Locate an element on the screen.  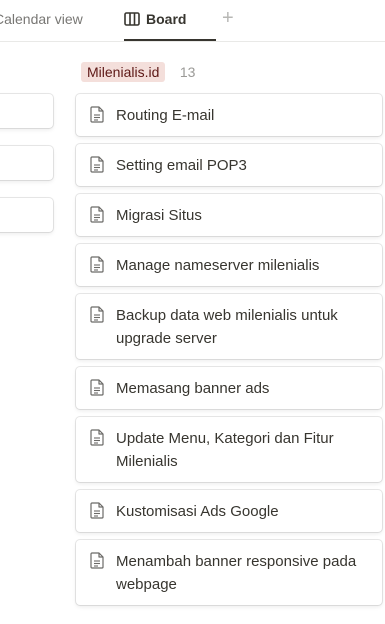
tab-calendar-view: Calendar view is located at coordinates (41, 19).